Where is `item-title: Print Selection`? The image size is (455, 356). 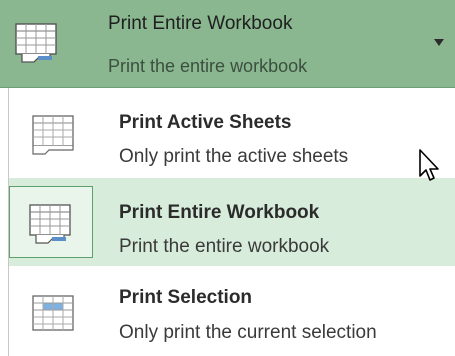
item-title: Print Selection is located at coordinates (186, 297).